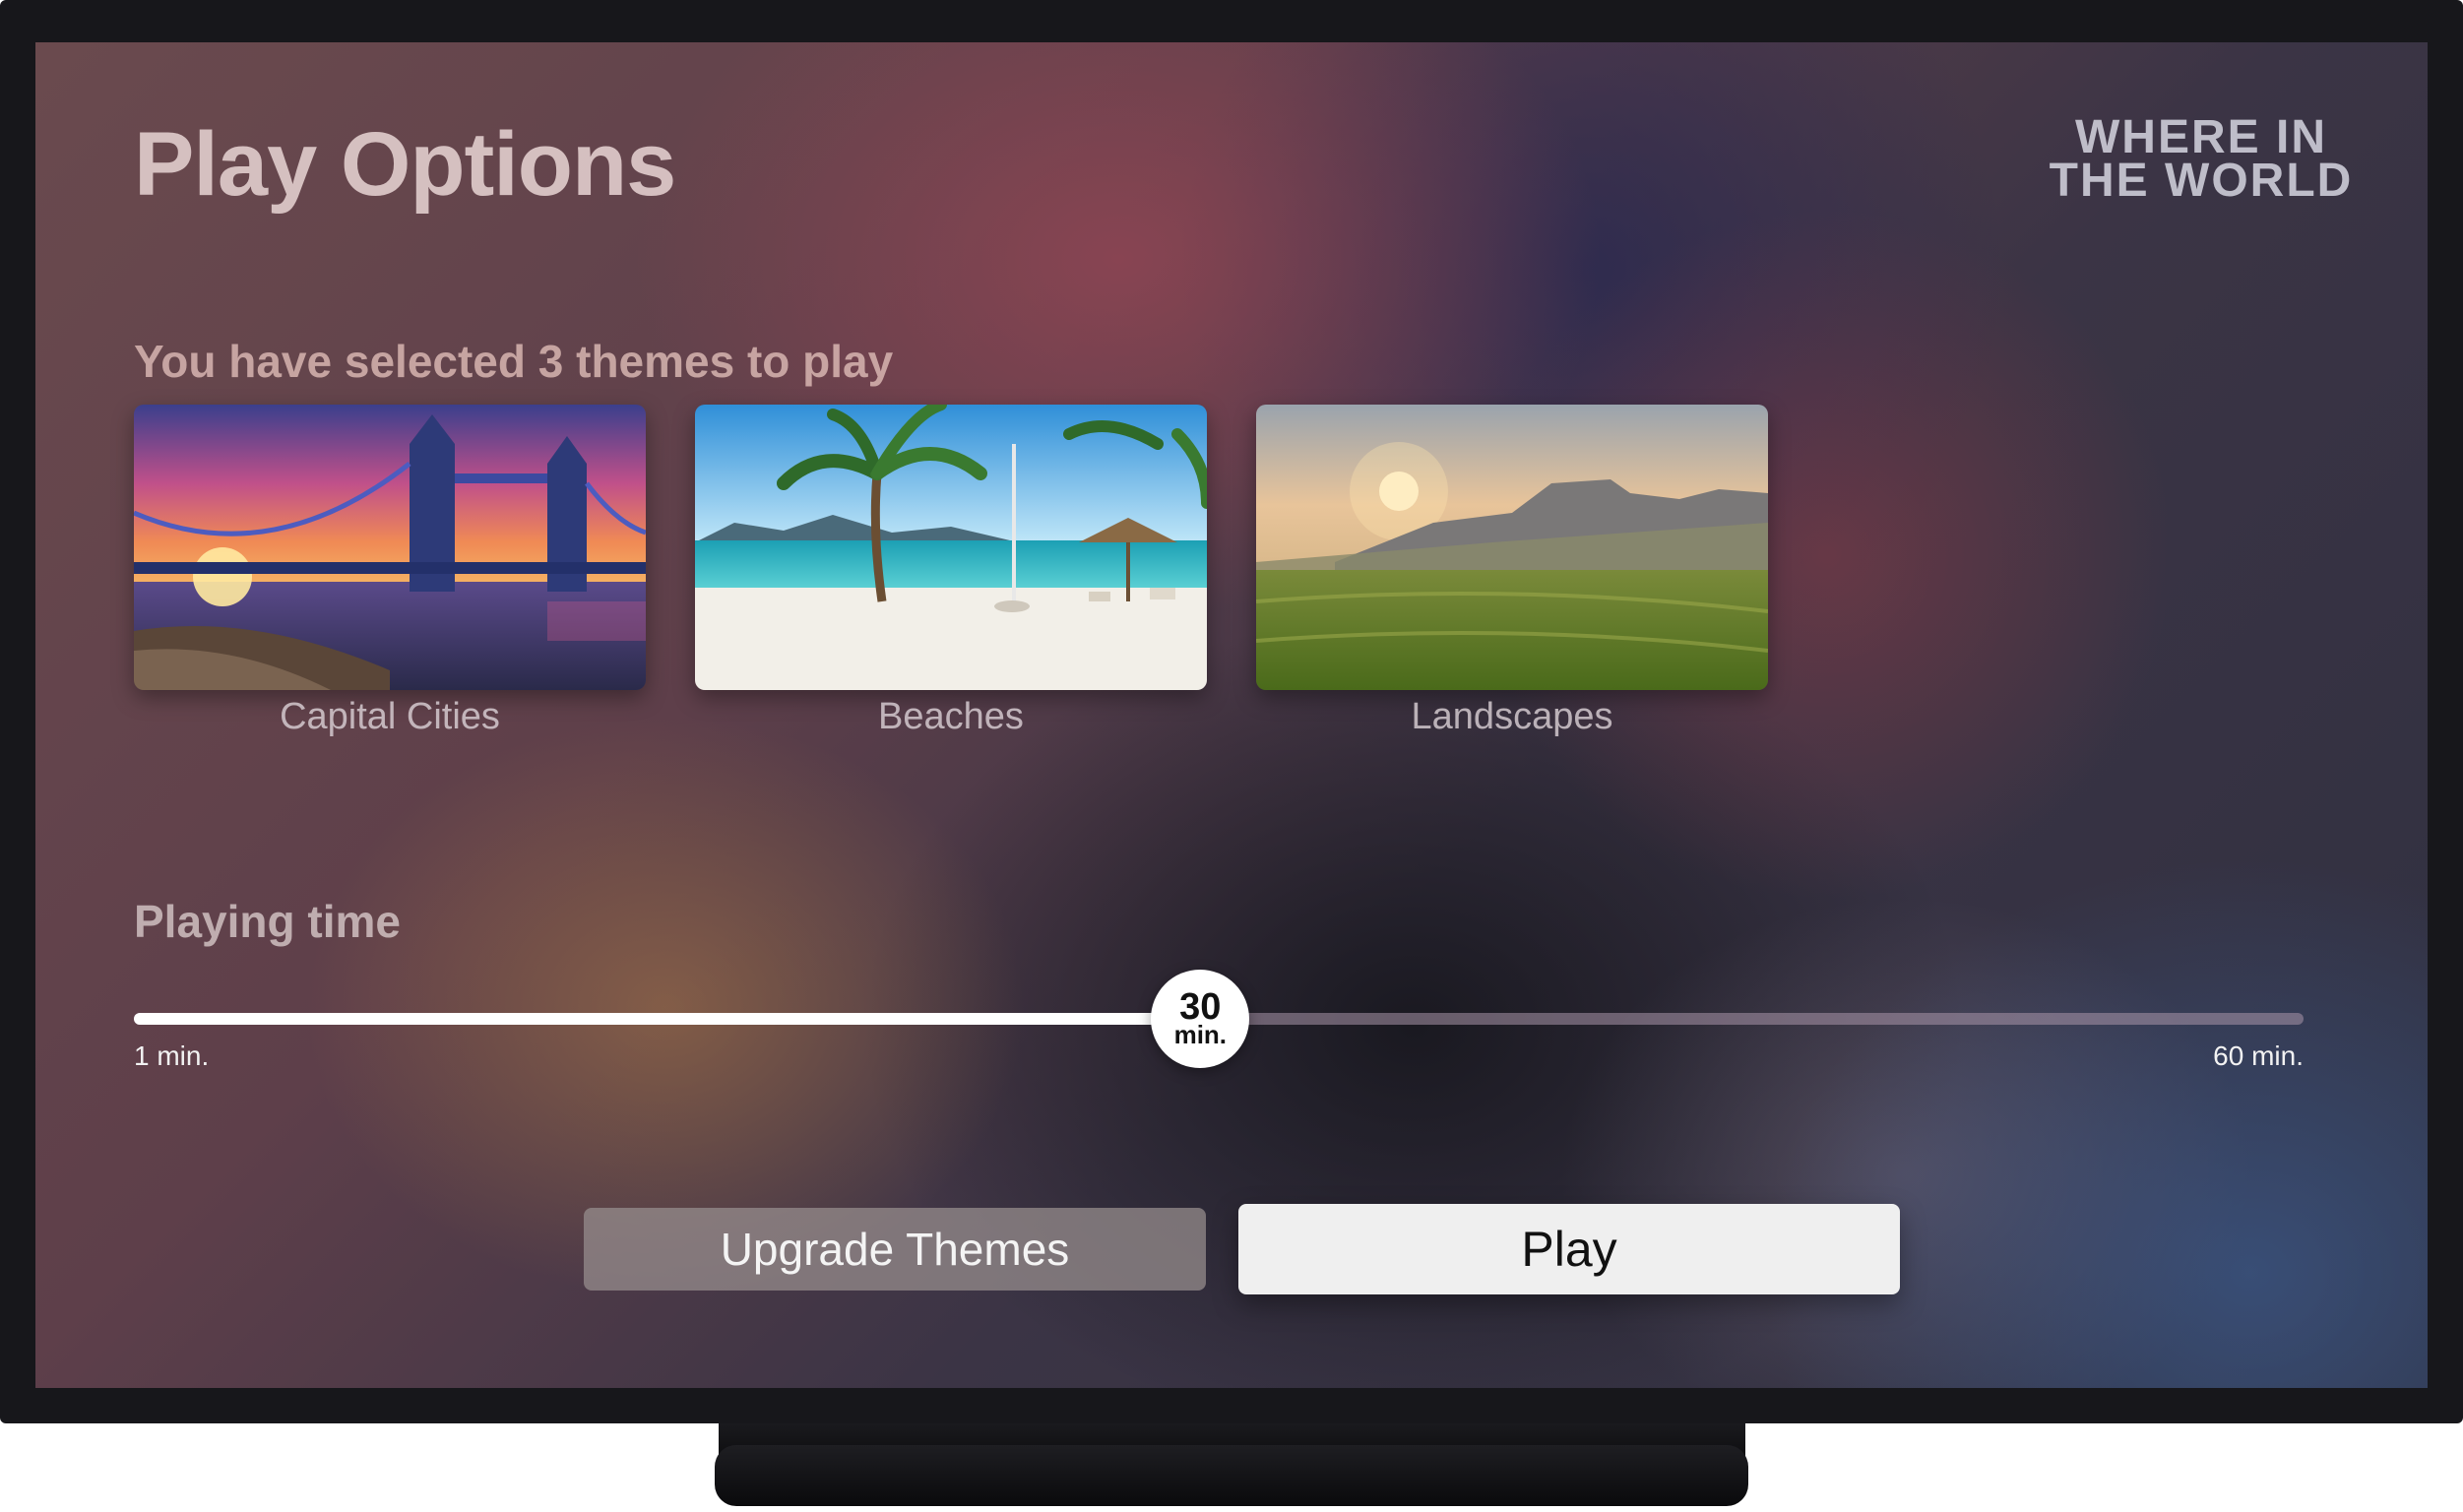 Image resolution: width=2463 pixels, height=1512 pixels. I want to click on app-logo: WHERE IN THE WORLD, so click(2201, 159).